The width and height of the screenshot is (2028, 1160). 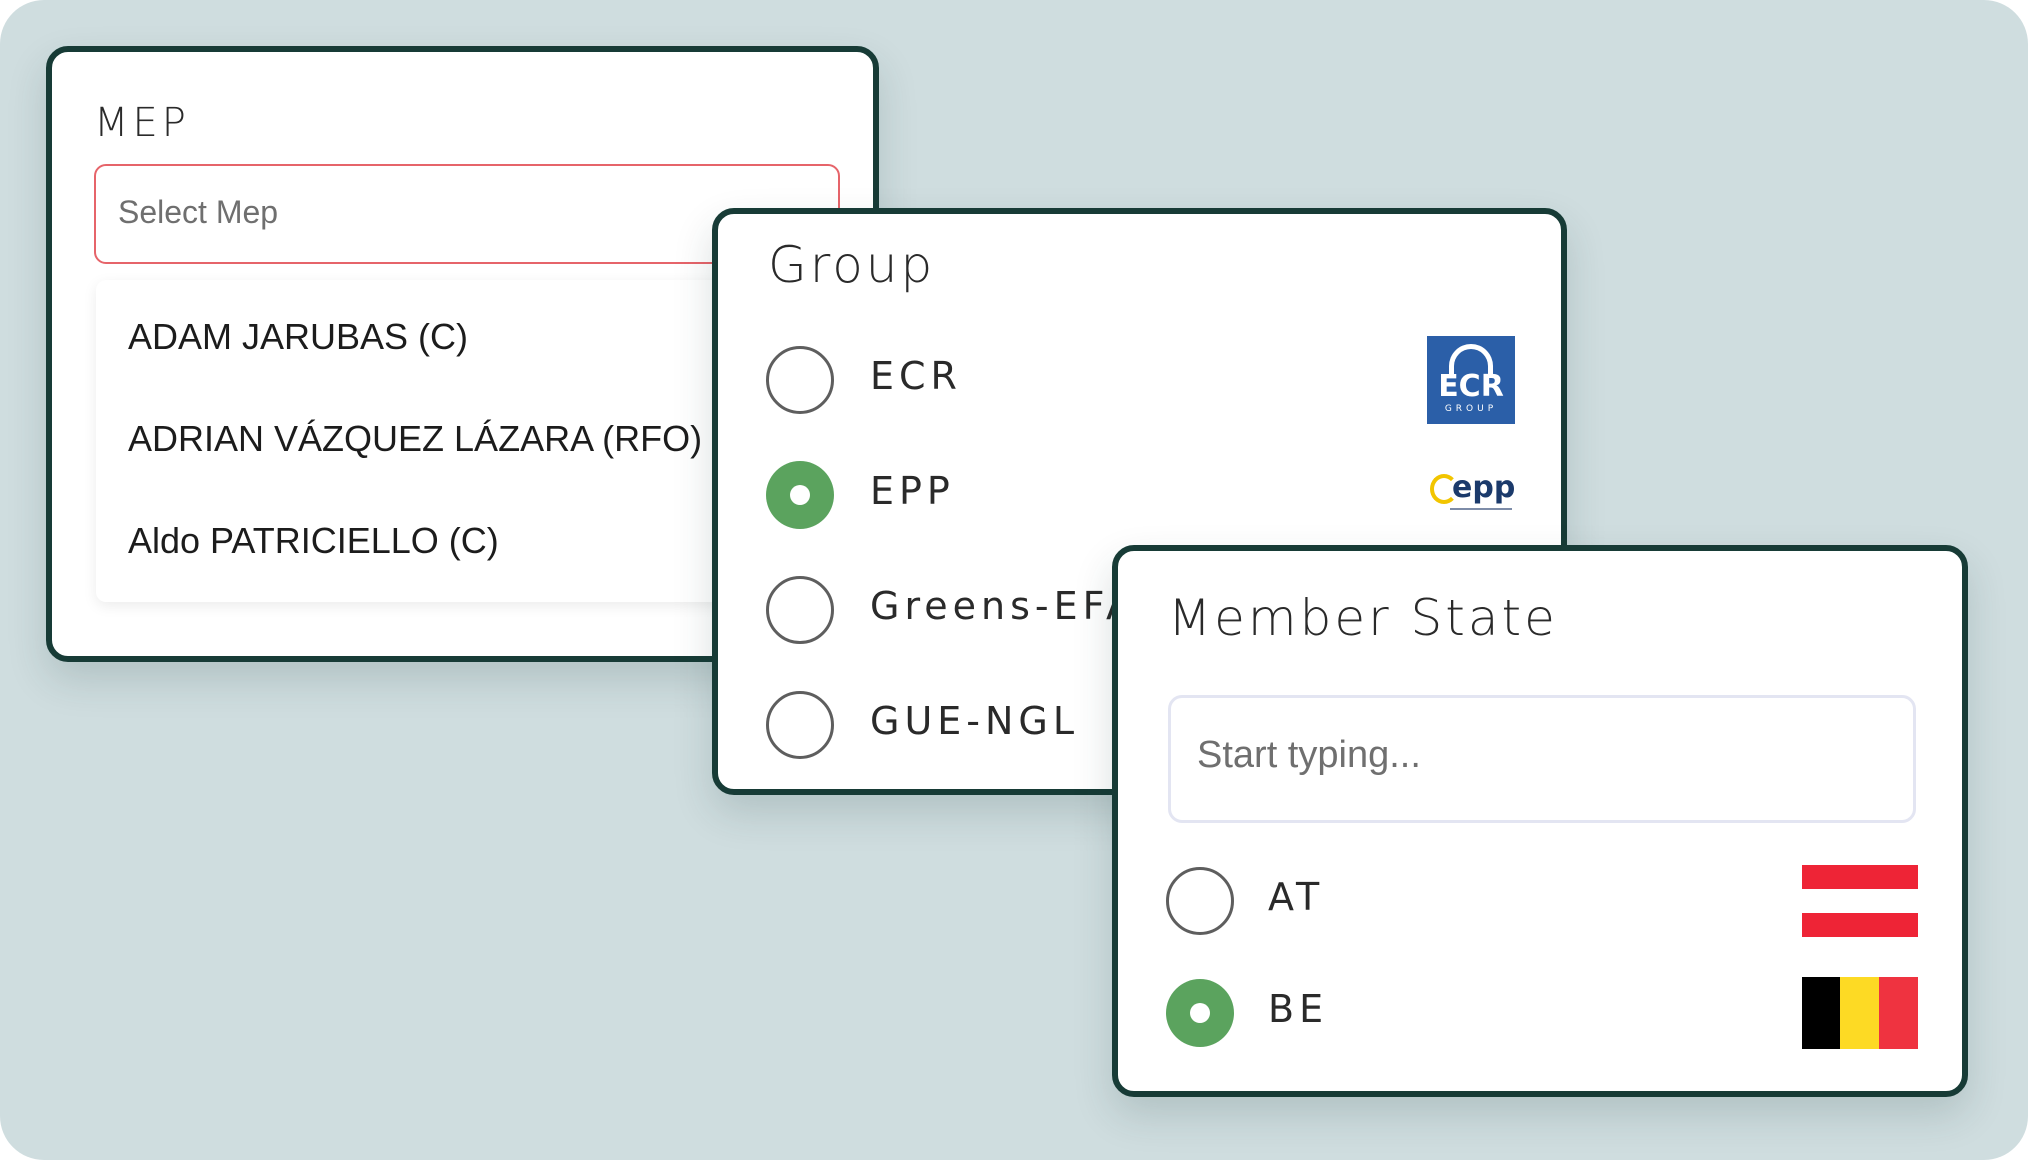 I want to click on option-label-be: BE, so click(x=1298, y=1009).